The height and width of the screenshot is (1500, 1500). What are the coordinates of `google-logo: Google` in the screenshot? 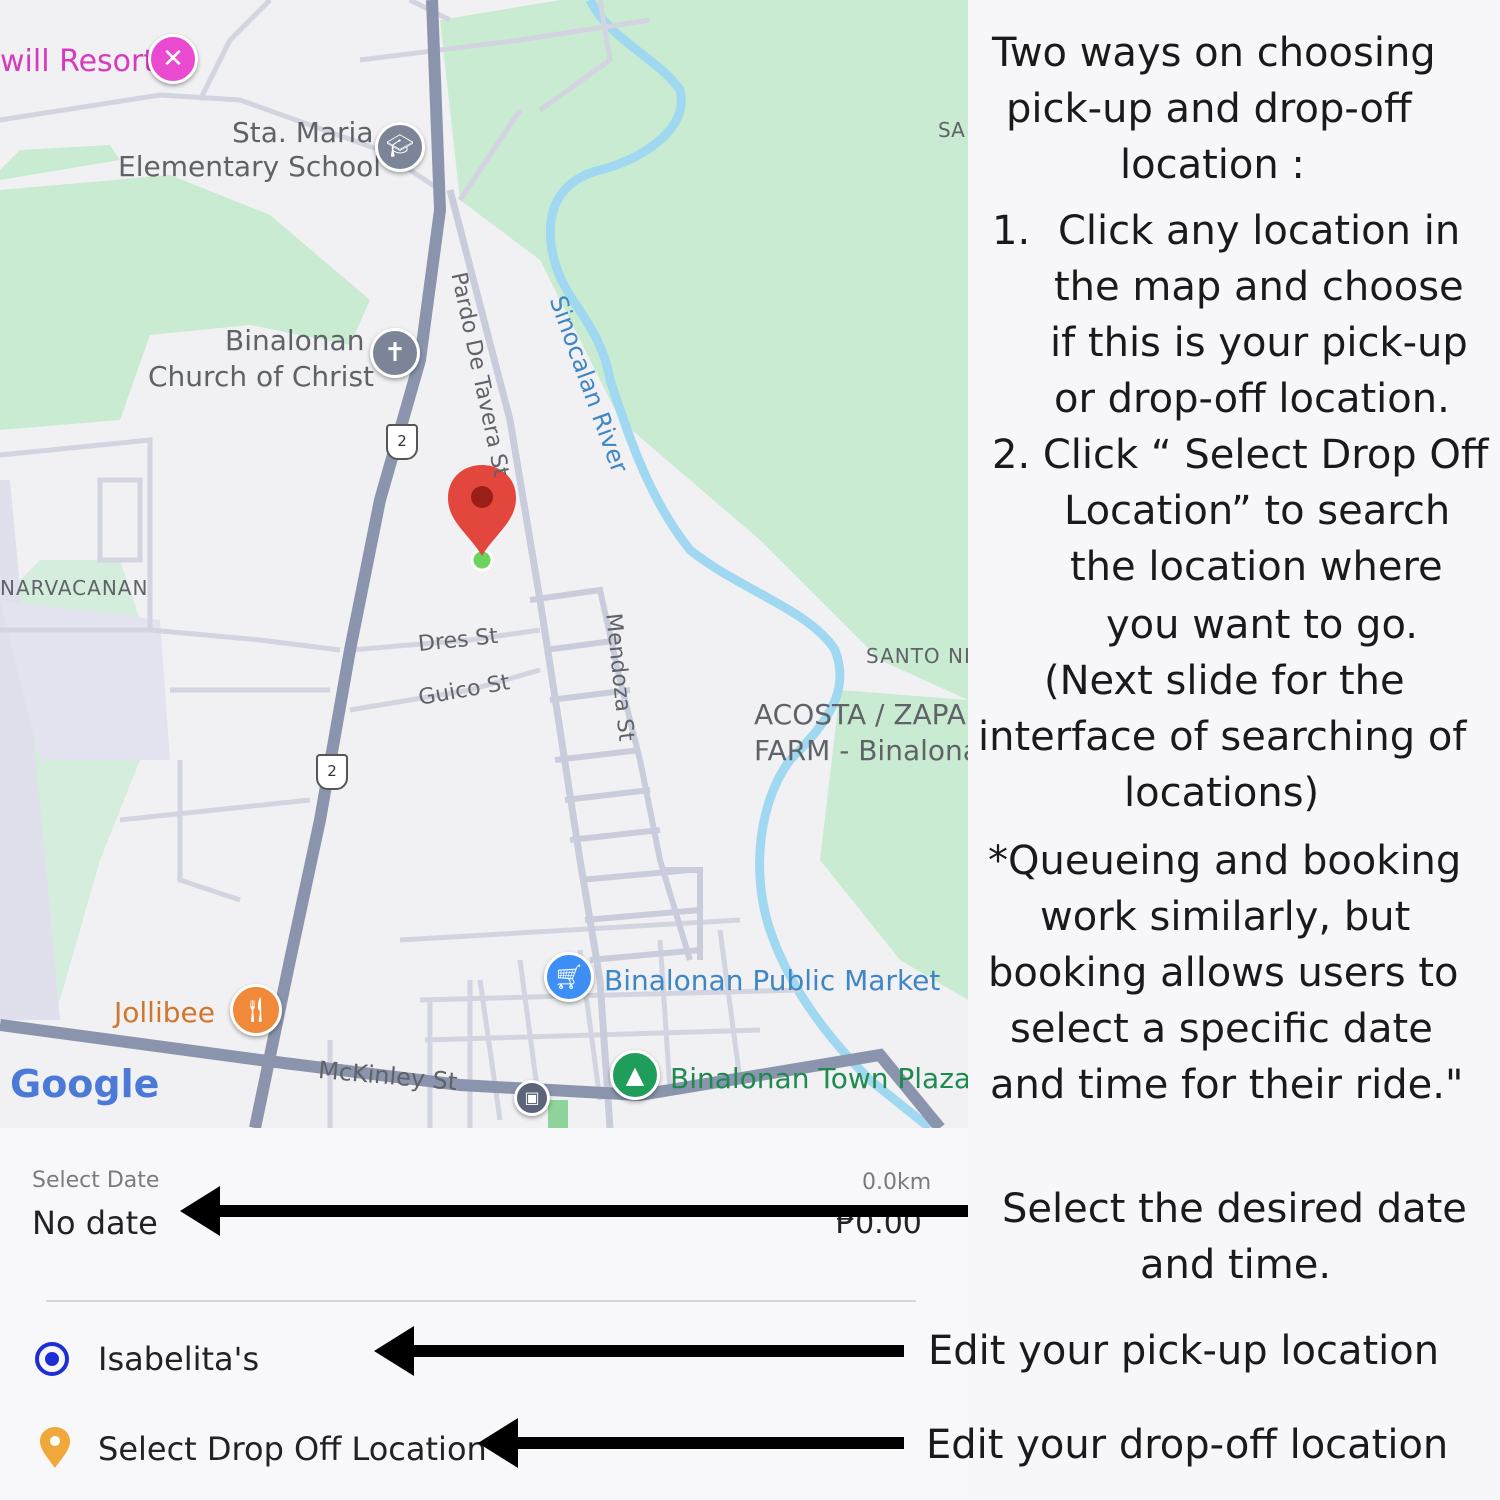 It's located at (85, 1084).